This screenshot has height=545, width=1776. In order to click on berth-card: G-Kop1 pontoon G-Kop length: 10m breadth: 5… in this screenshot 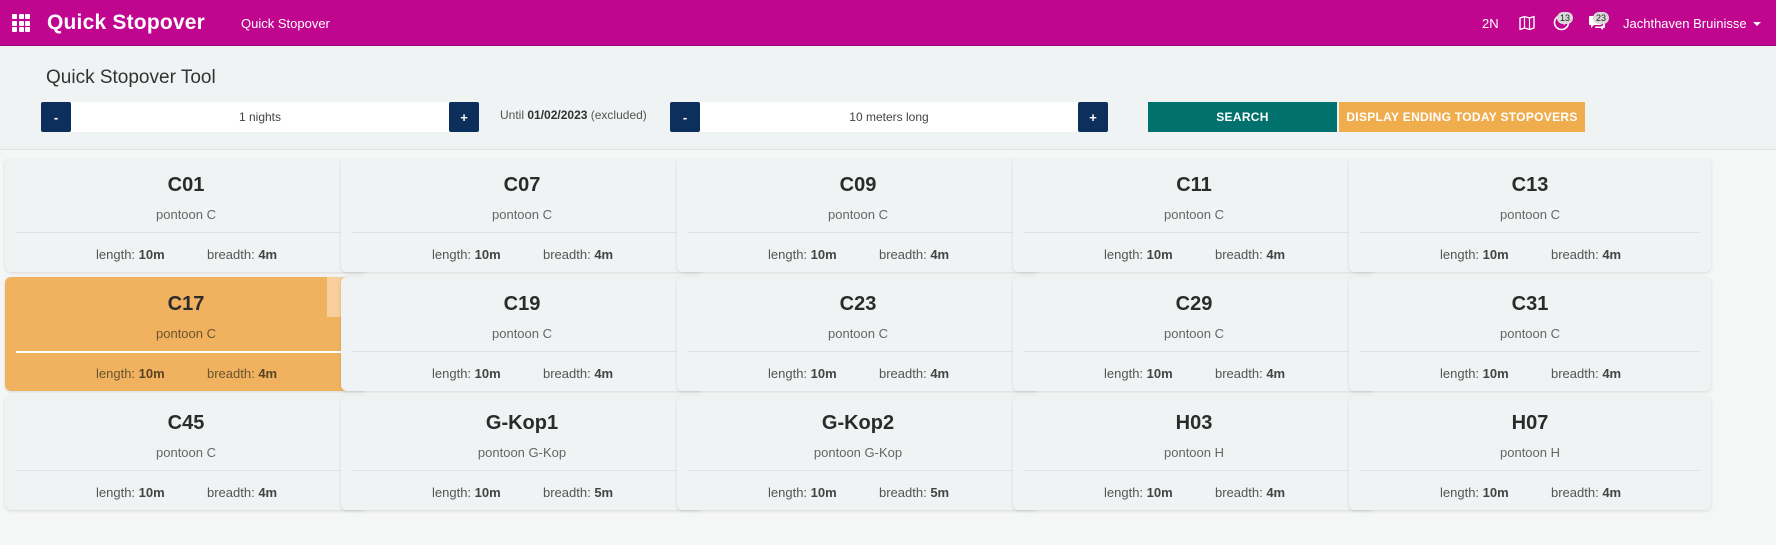, I will do `click(522, 453)`.